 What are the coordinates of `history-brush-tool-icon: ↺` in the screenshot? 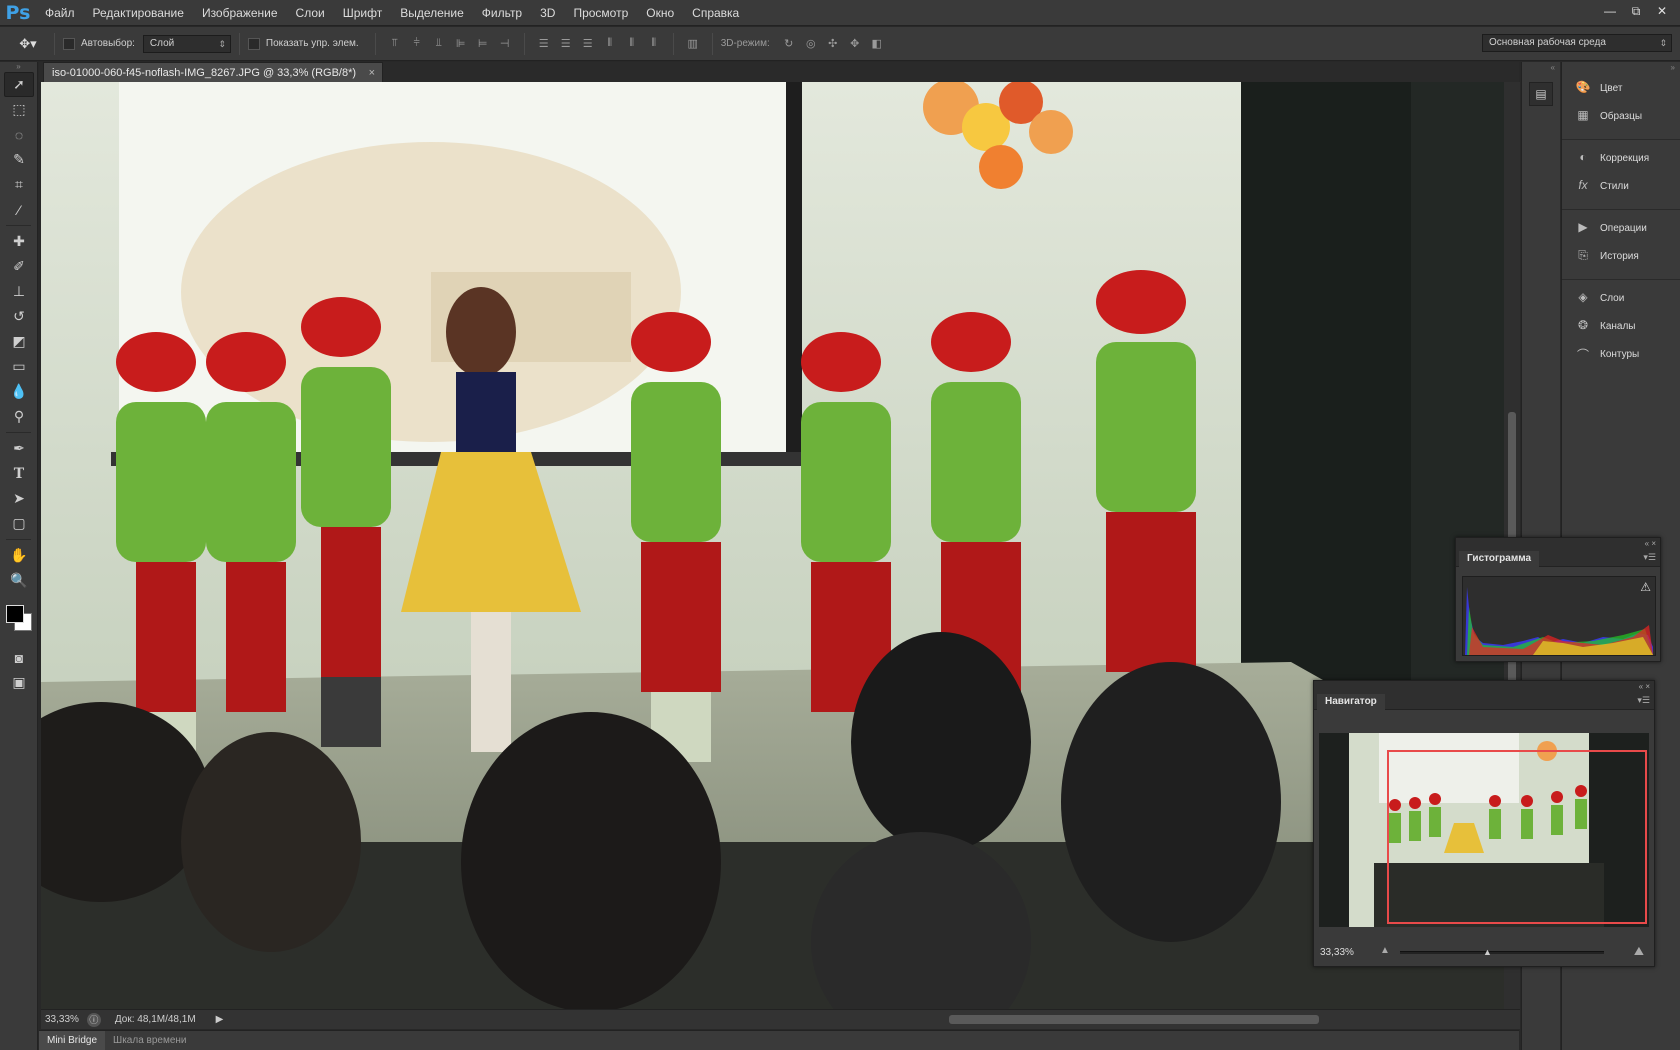 It's located at (19, 316).